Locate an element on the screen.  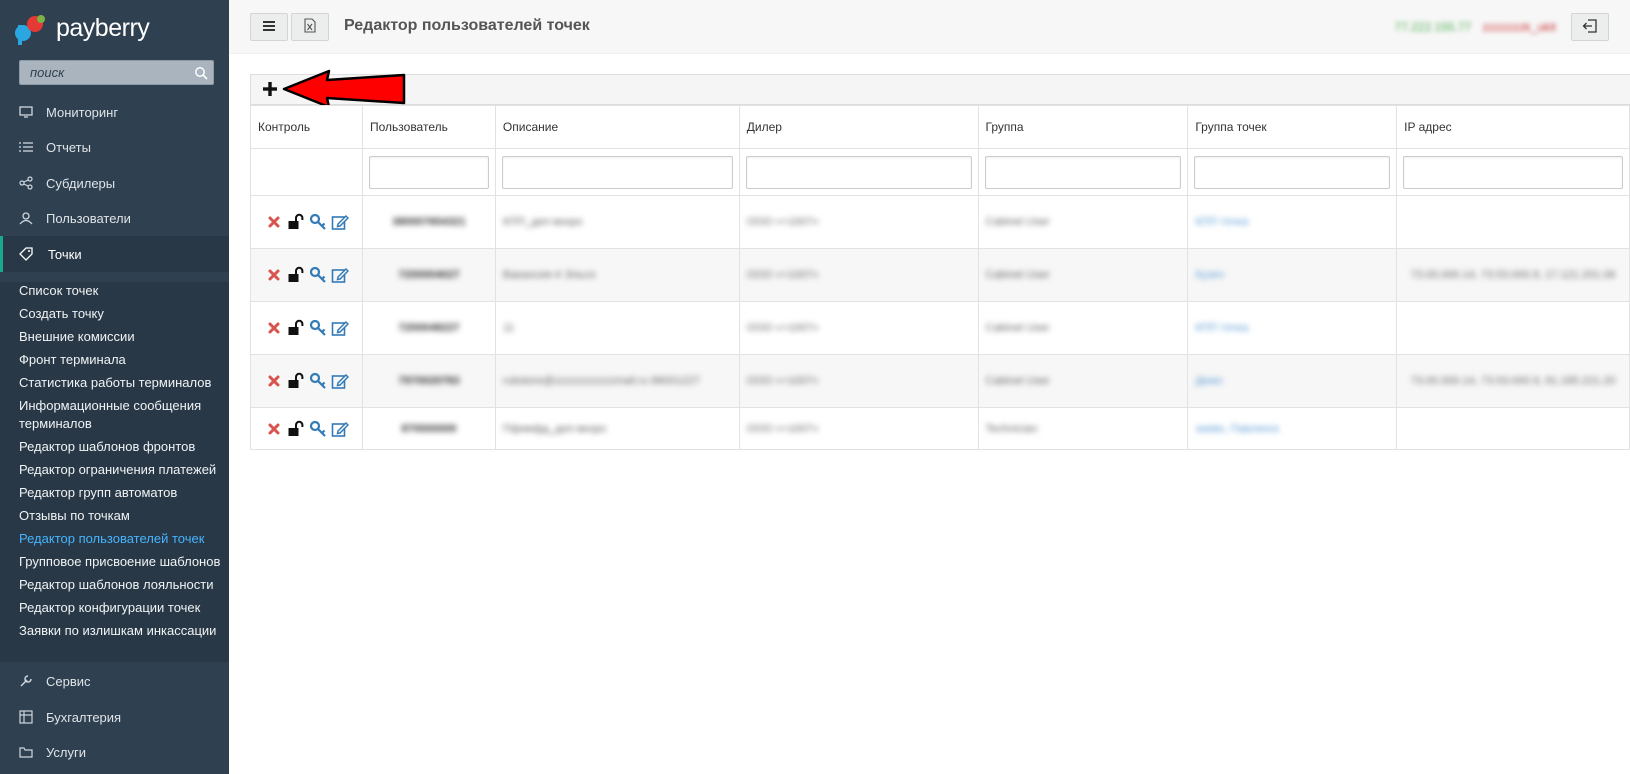
filter-cell-empty is located at coordinates (306, 172).